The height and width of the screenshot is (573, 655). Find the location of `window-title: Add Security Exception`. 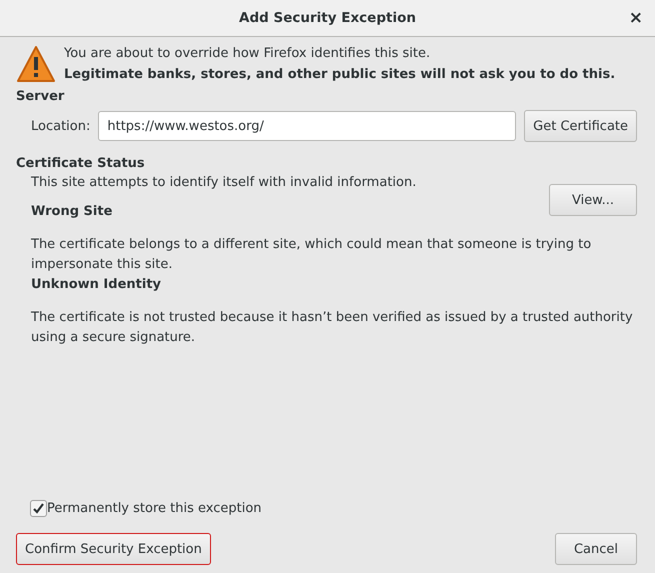

window-title: Add Security Exception is located at coordinates (327, 18).